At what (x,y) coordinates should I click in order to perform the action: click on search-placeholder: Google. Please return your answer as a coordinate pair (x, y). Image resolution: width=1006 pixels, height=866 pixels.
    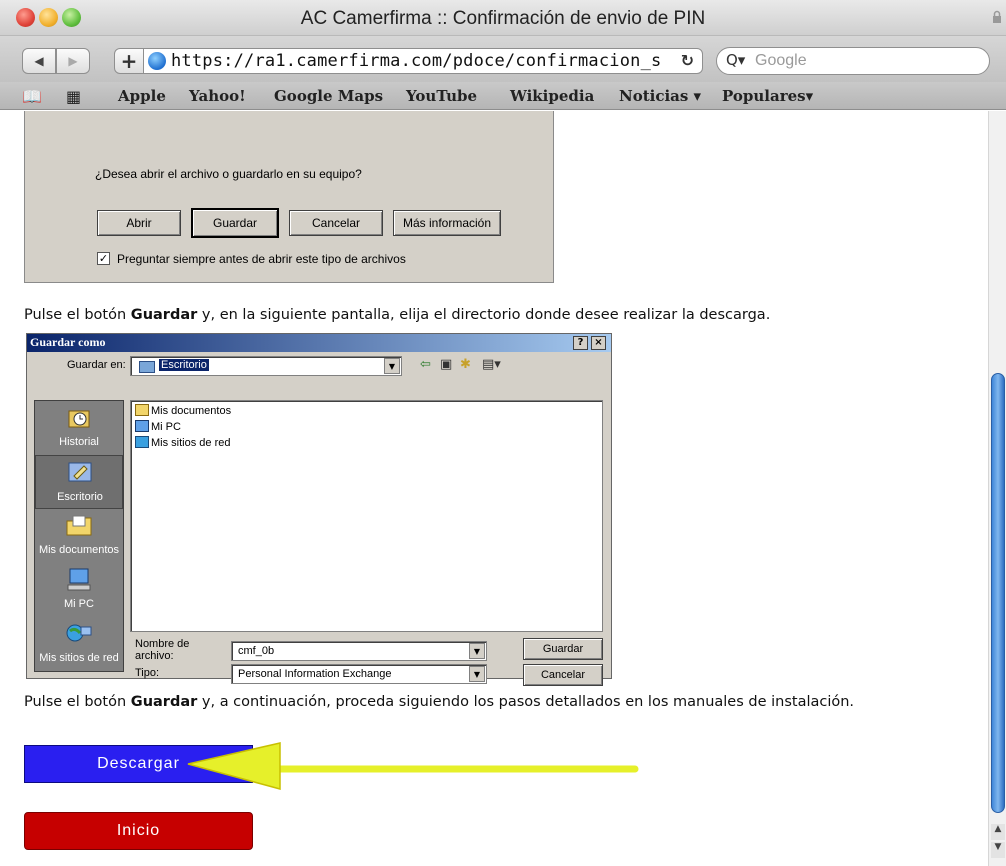
    Looking at the image, I should click on (781, 60).